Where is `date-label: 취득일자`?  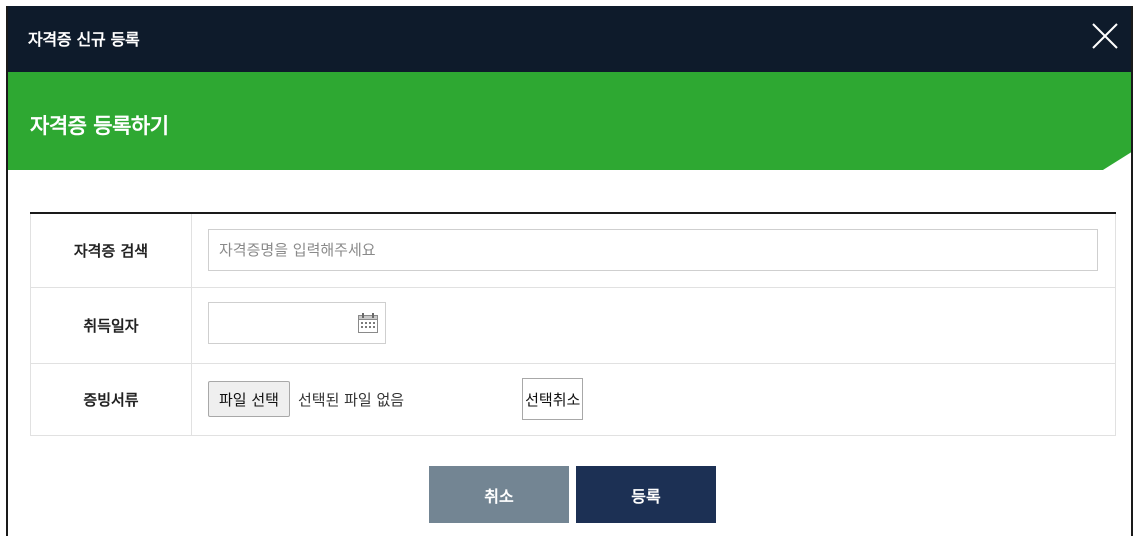
date-label: 취득일자 is located at coordinates (111, 325).